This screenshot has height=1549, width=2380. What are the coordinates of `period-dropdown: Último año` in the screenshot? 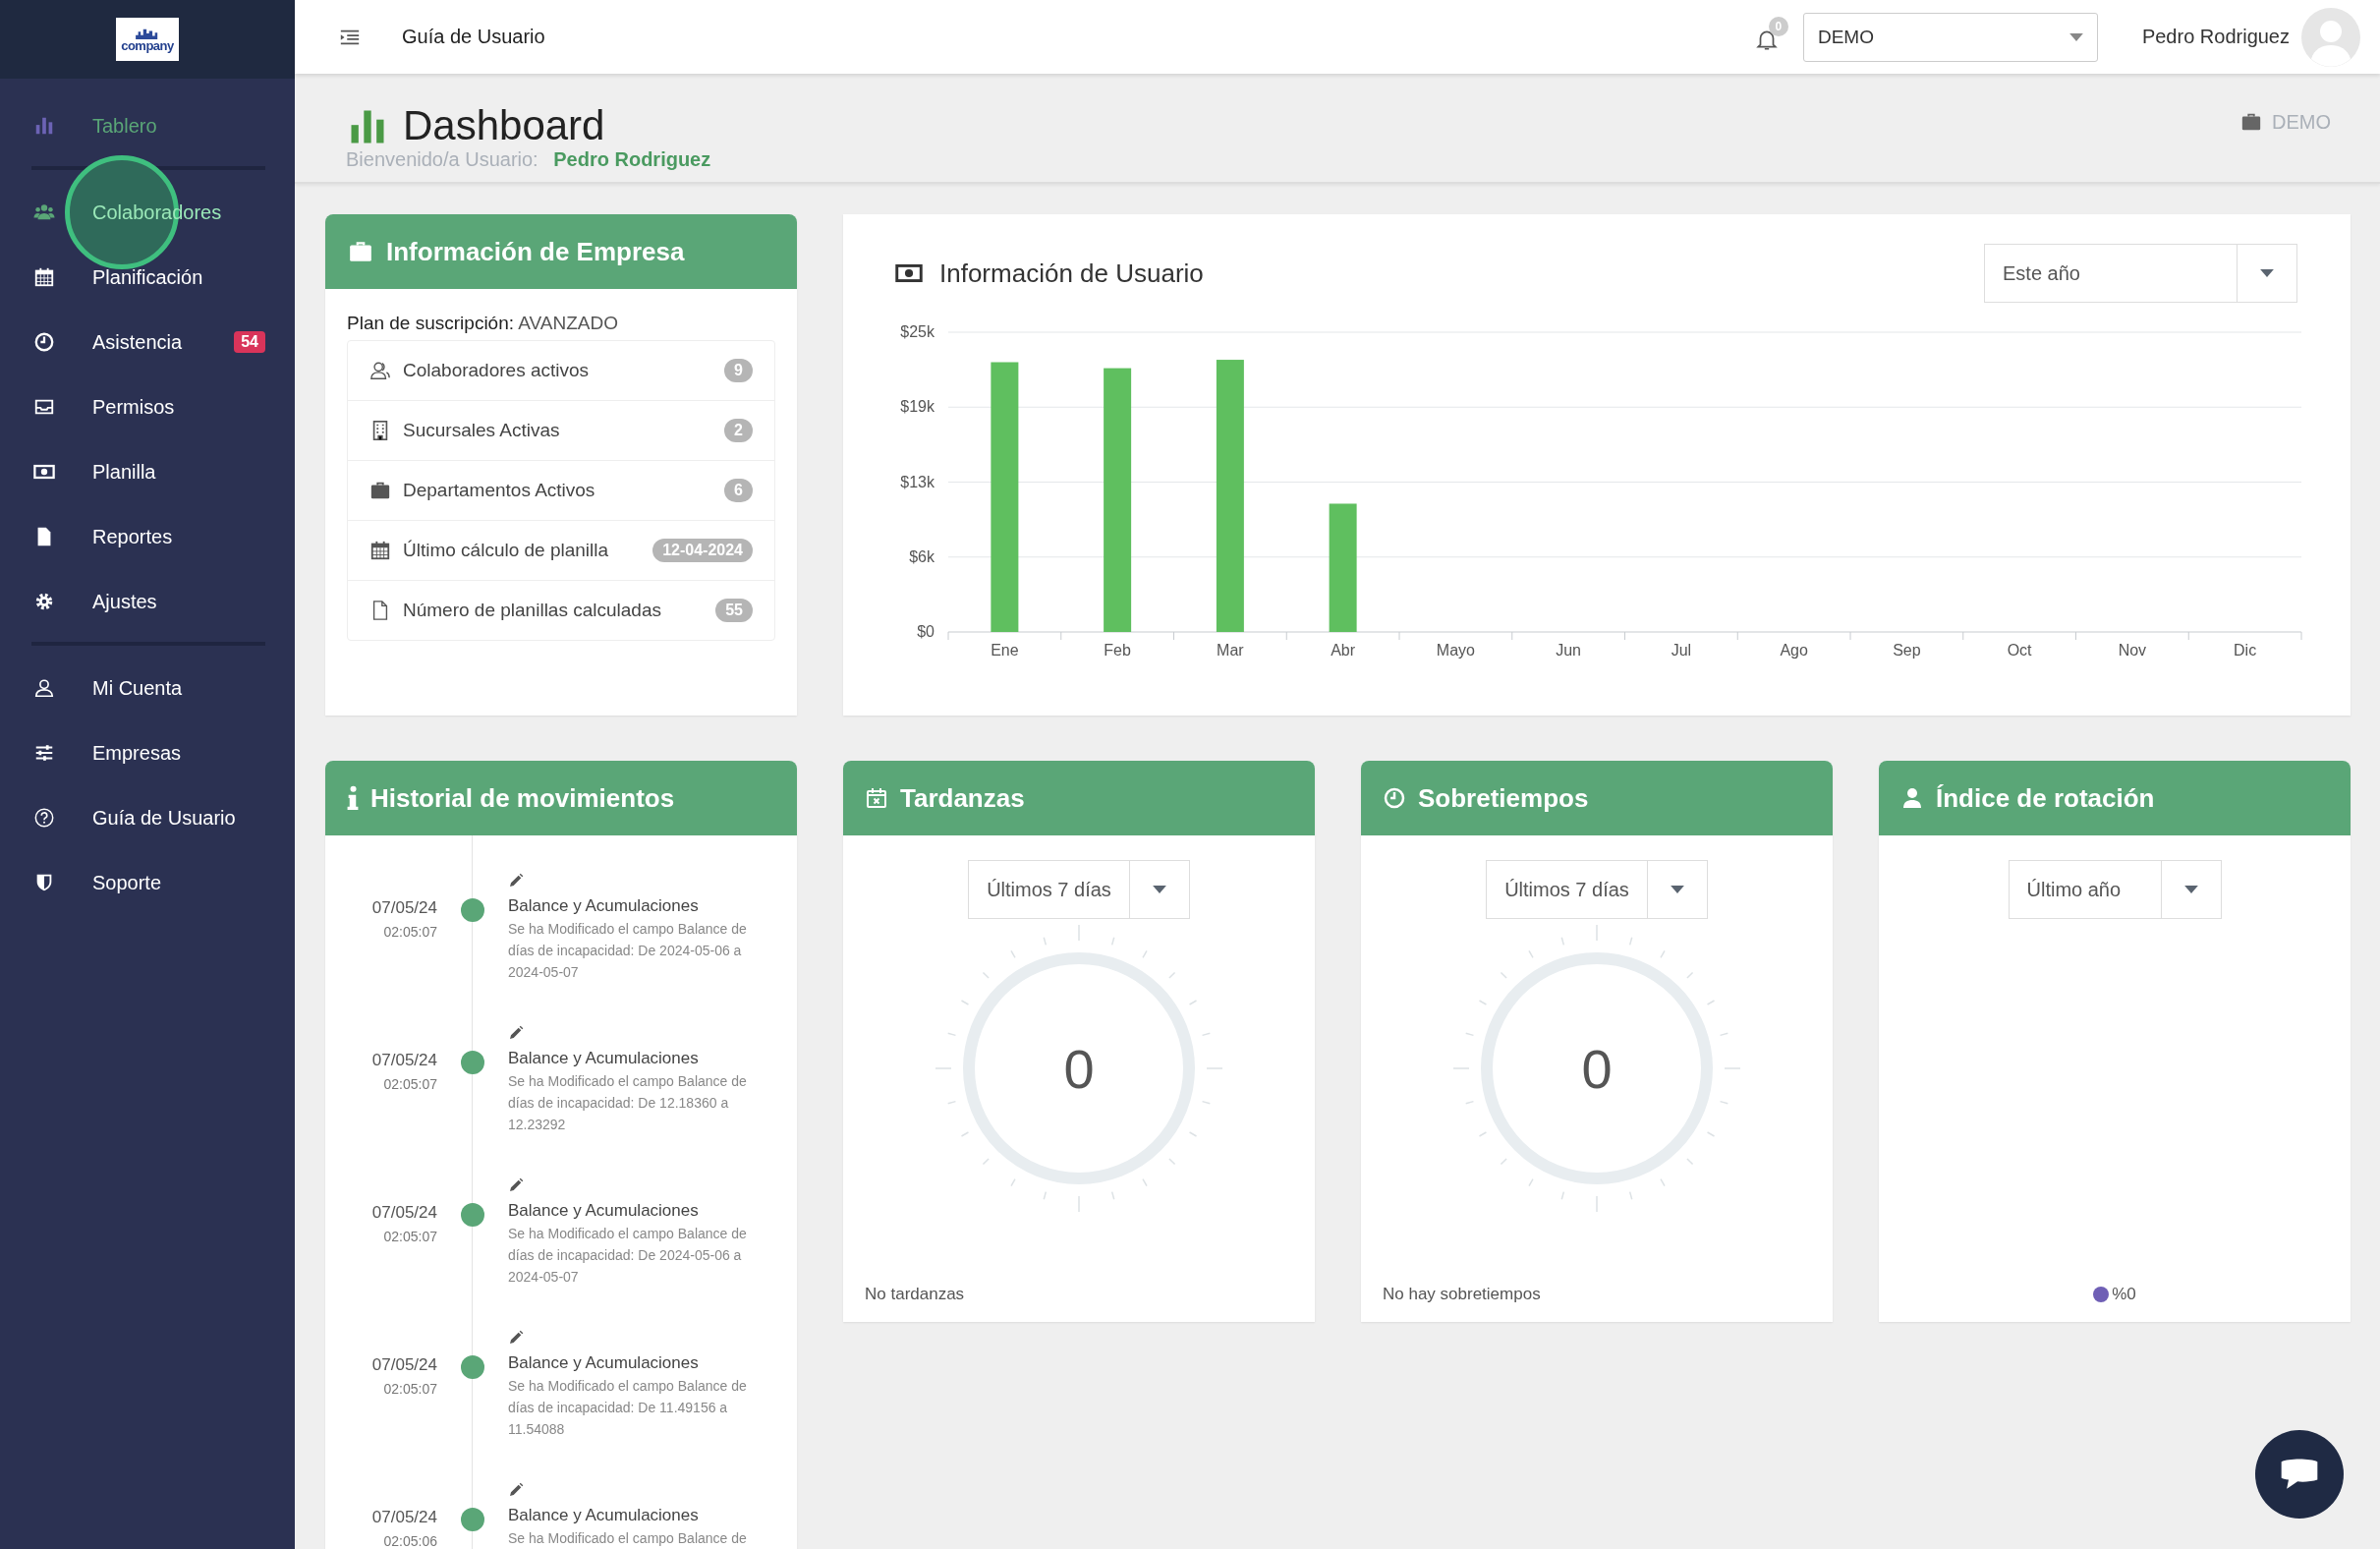 It's located at (2115, 890).